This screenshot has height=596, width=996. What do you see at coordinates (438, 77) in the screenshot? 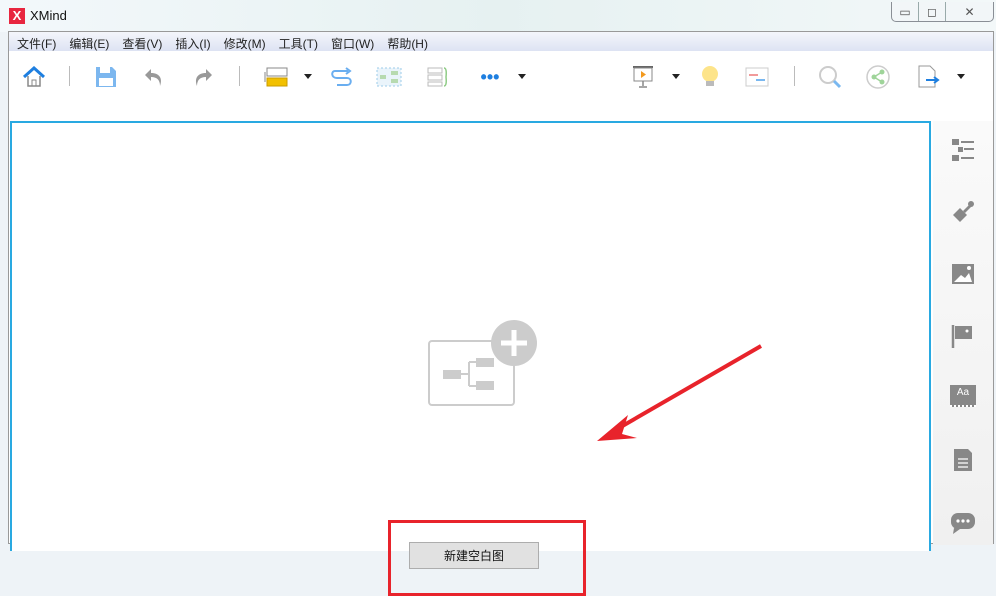
I see `summary-icon` at bounding box center [438, 77].